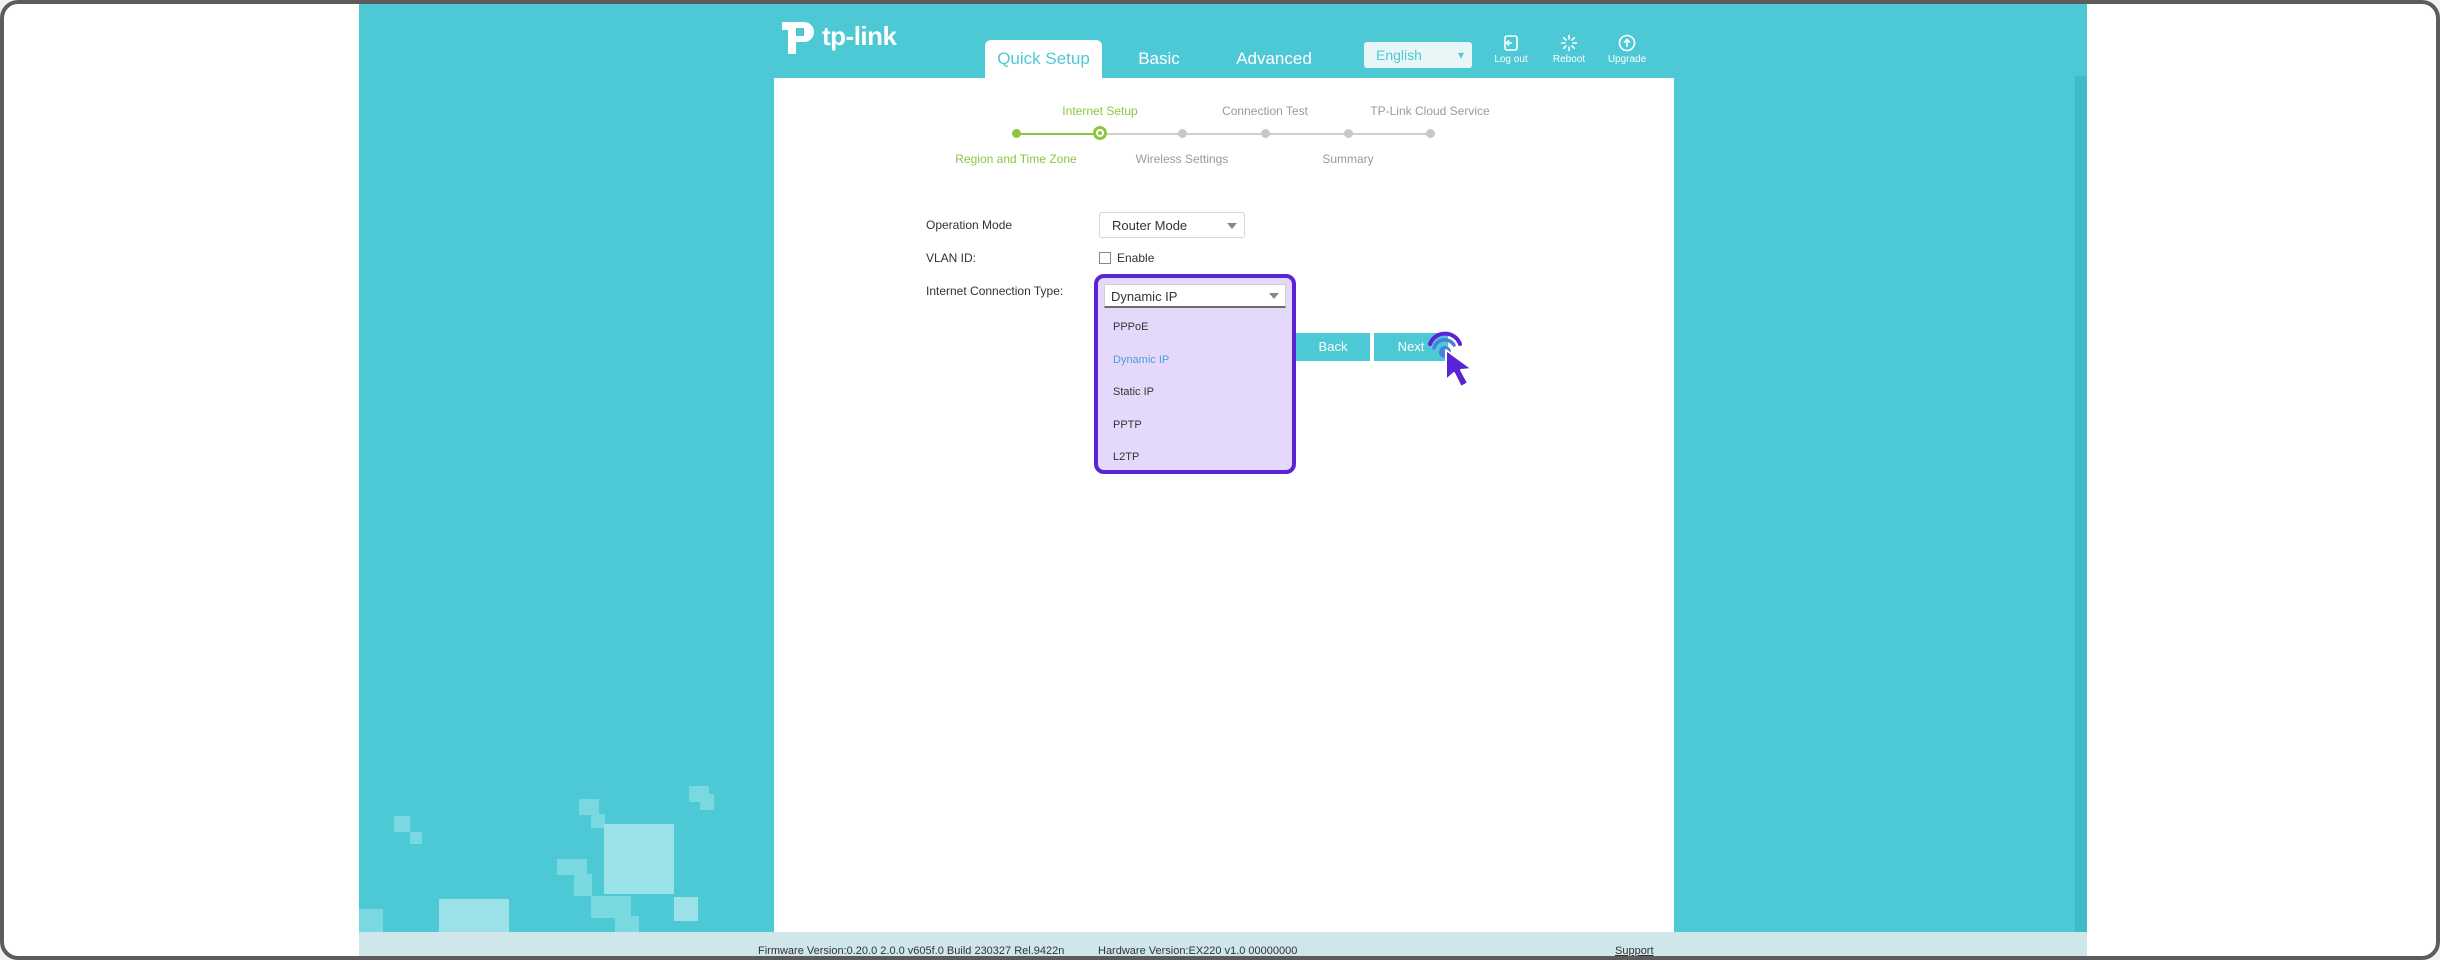 The width and height of the screenshot is (2440, 960). I want to click on upgrade-label: Upgrade, so click(1627, 59).